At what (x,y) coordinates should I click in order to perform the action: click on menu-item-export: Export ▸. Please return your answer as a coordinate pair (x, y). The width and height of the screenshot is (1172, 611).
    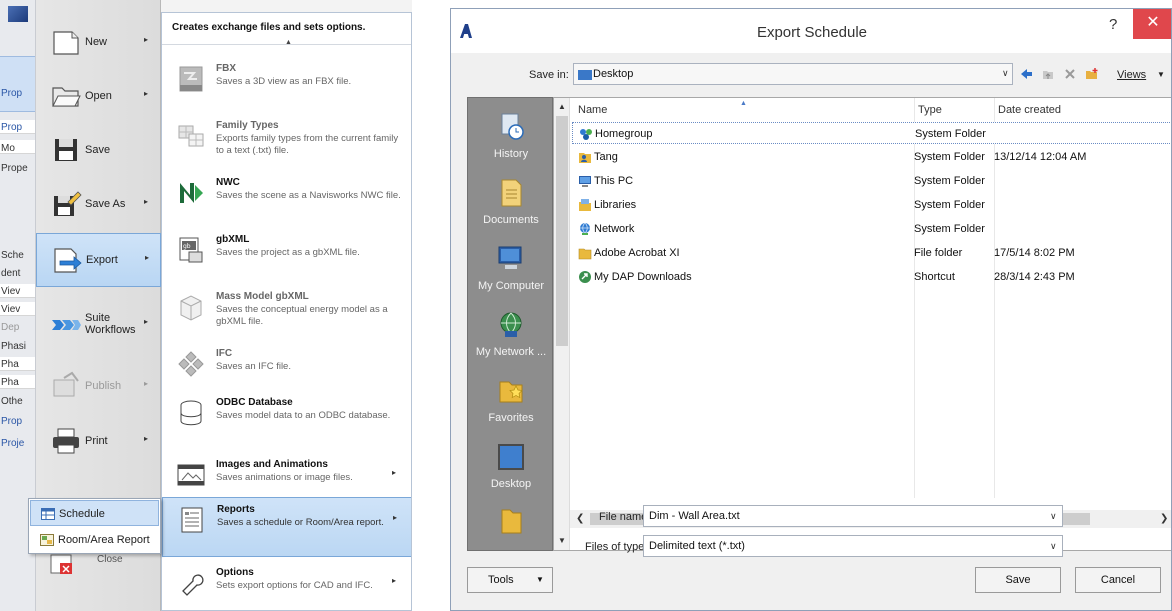
    Looking at the image, I should click on (98, 260).